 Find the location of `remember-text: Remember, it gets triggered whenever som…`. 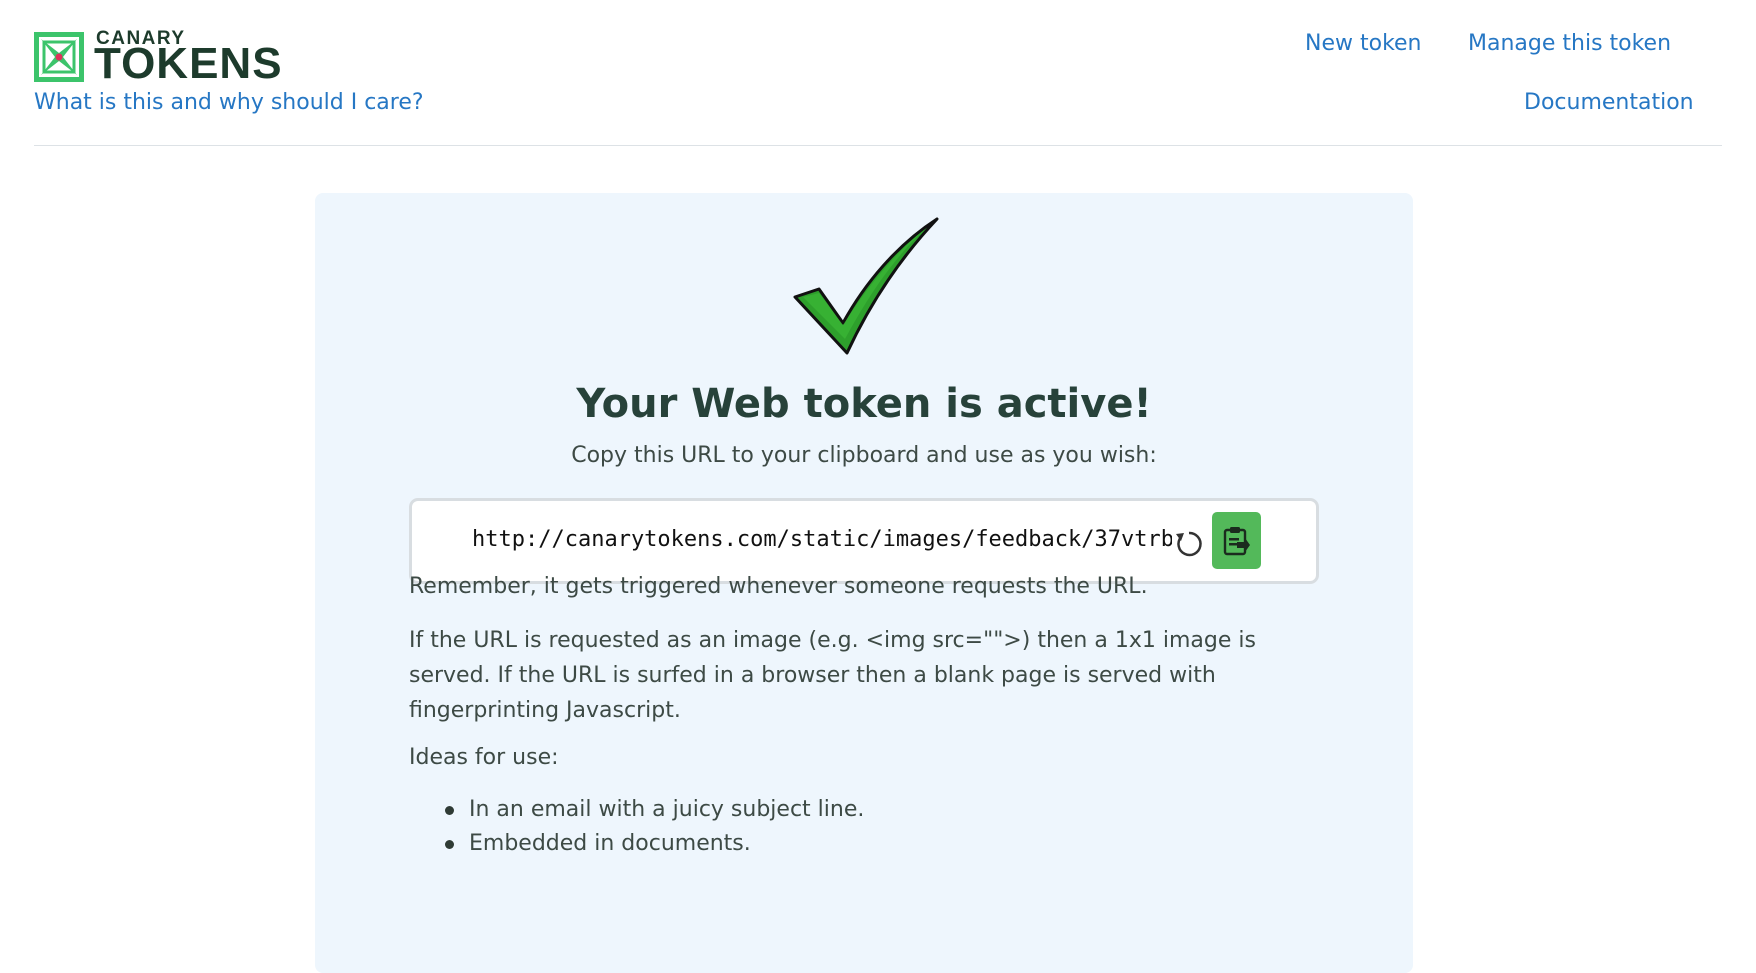

remember-text: Remember, it gets triggered whenever som… is located at coordinates (778, 586).